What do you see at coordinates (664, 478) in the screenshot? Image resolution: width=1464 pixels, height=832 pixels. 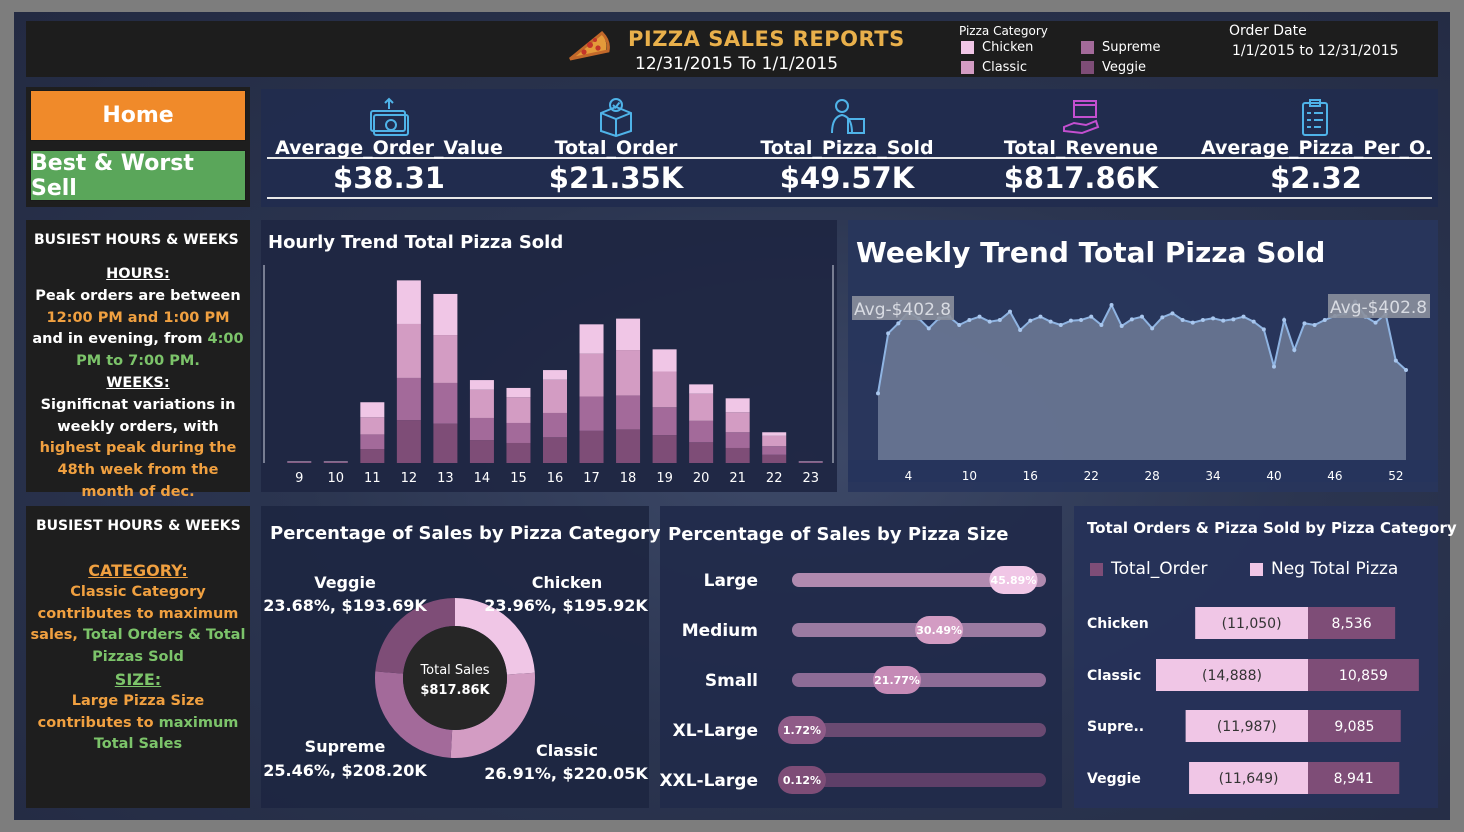 I see `hourly-x-tick: 19` at bounding box center [664, 478].